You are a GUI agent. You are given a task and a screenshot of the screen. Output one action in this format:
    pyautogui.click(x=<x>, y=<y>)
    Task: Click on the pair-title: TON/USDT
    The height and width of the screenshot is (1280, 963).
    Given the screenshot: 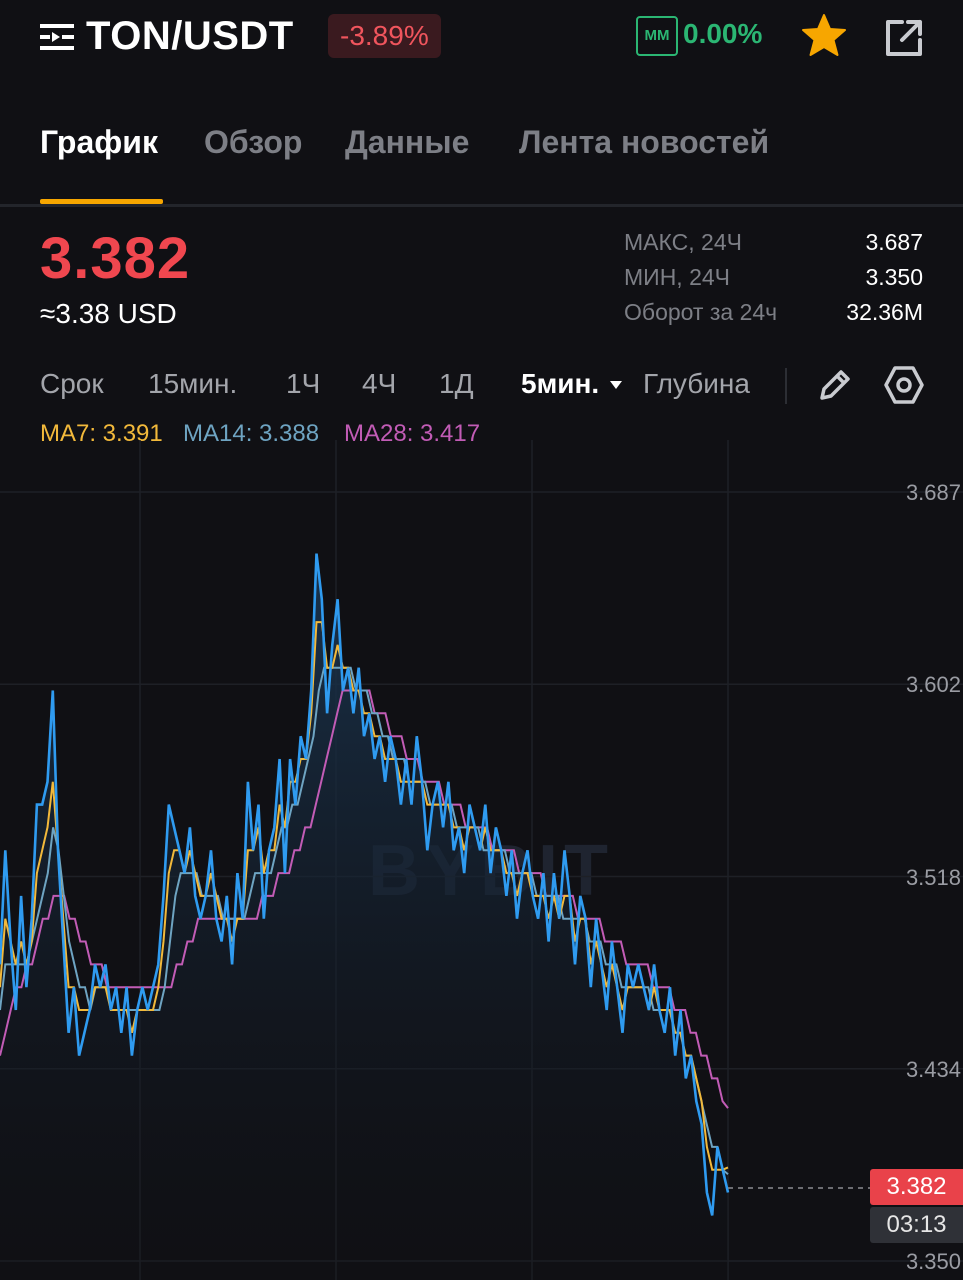 What is the action you would take?
    pyautogui.click(x=190, y=36)
    